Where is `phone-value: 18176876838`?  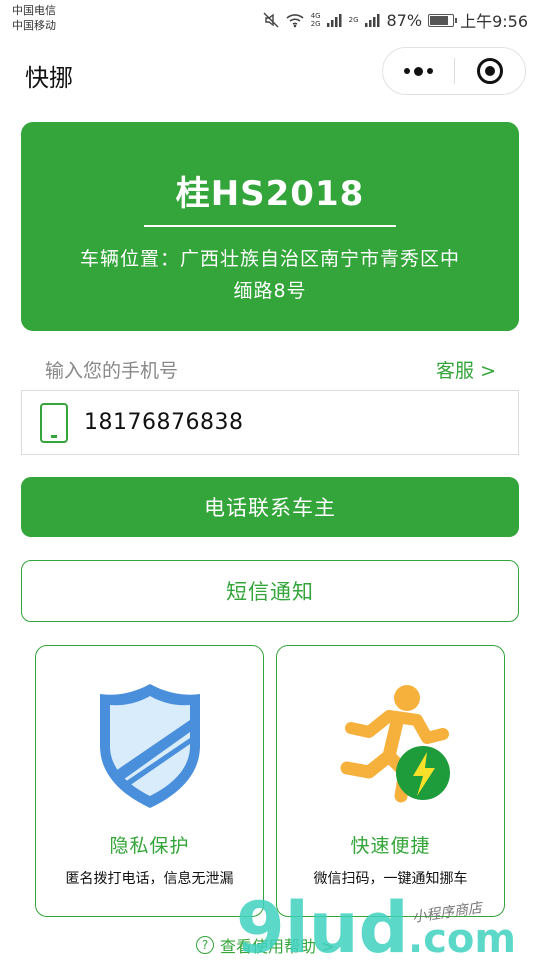
phone-value: 18176876838 is located at coordinates (163, 422).